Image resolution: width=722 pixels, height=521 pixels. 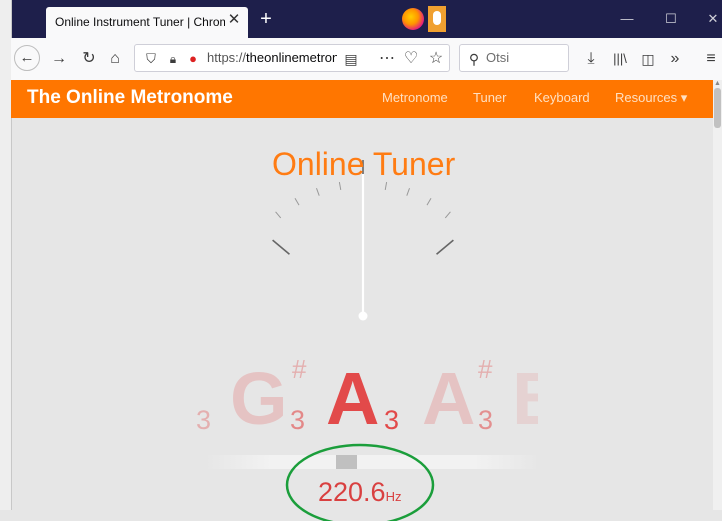 What do you see at coordinates (173, 59) in the screenshot?
I see `lock-icon: 🔒︎` at bounding box center [173, 59].